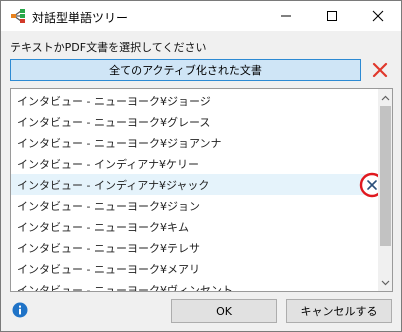 This screenshot has width=402, height=332. I want to click on chevron-down-icon, so click(385, 282).